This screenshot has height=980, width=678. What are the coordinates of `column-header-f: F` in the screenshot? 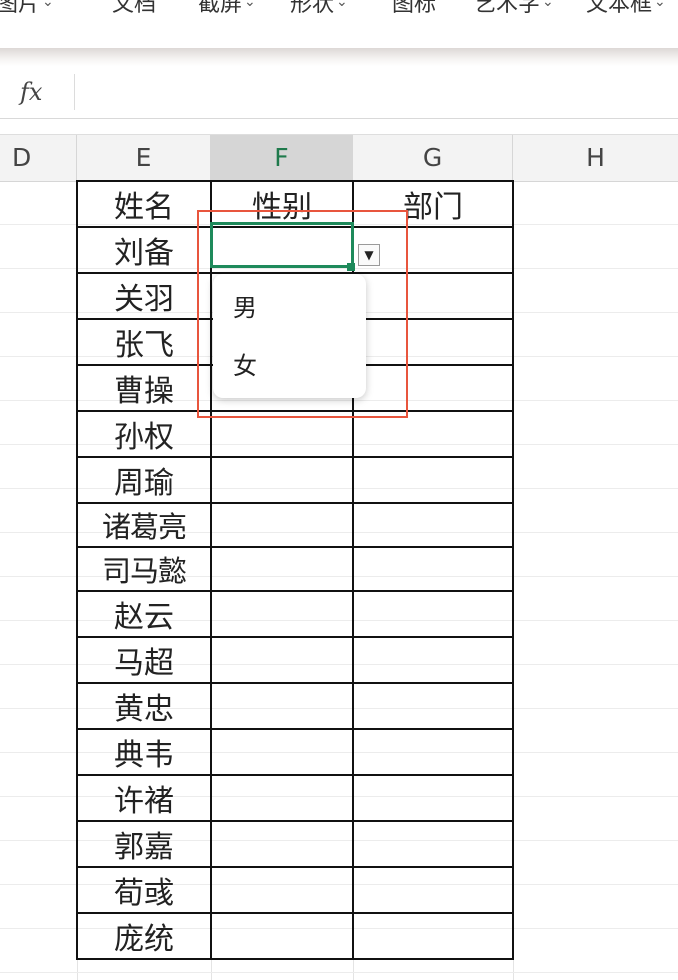 It's located at (282, 158).